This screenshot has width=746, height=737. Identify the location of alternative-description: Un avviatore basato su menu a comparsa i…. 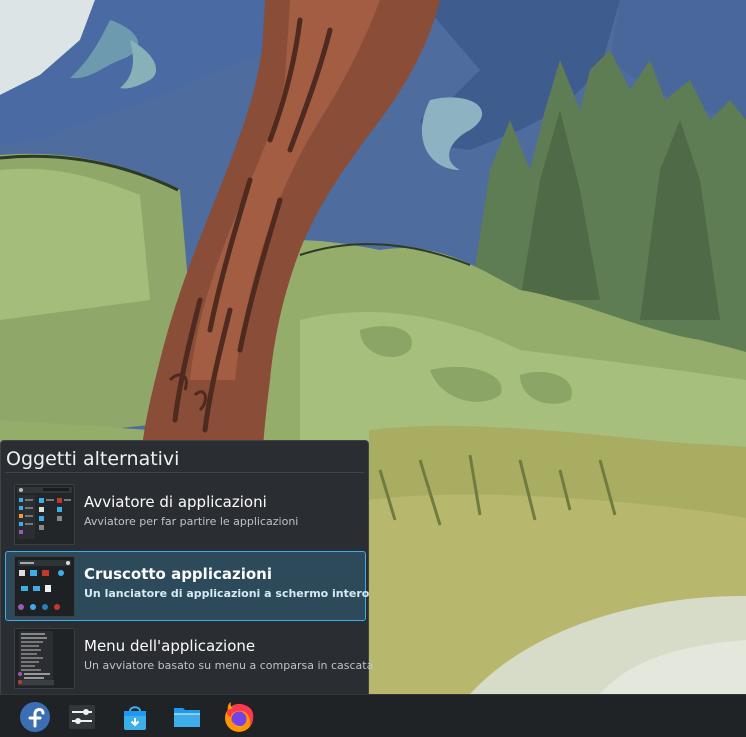
(229, 665).